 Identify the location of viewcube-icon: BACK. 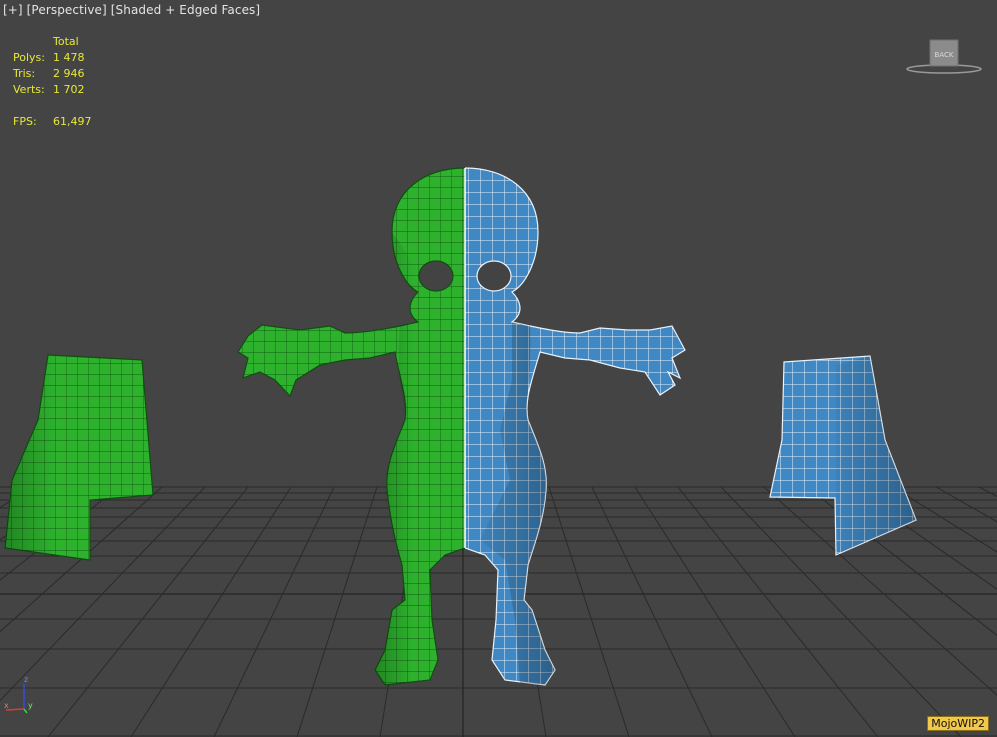
(944, 56).